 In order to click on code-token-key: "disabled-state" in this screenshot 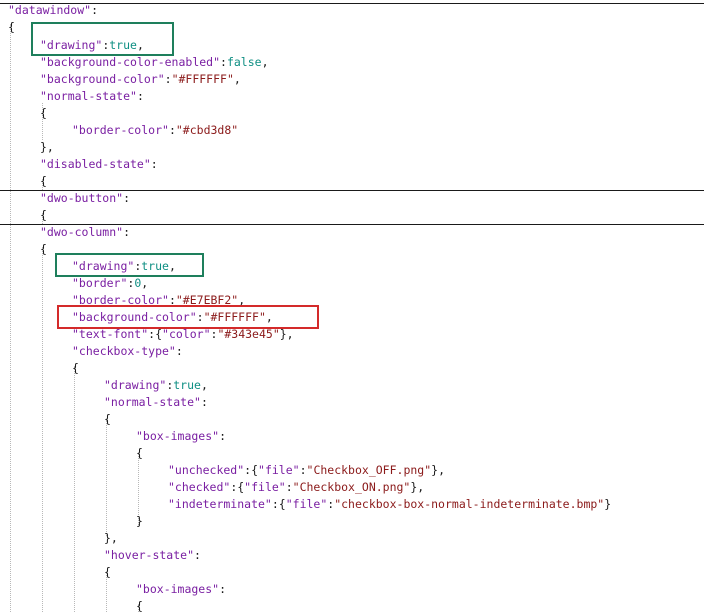, I will do `click(95, 164)`.